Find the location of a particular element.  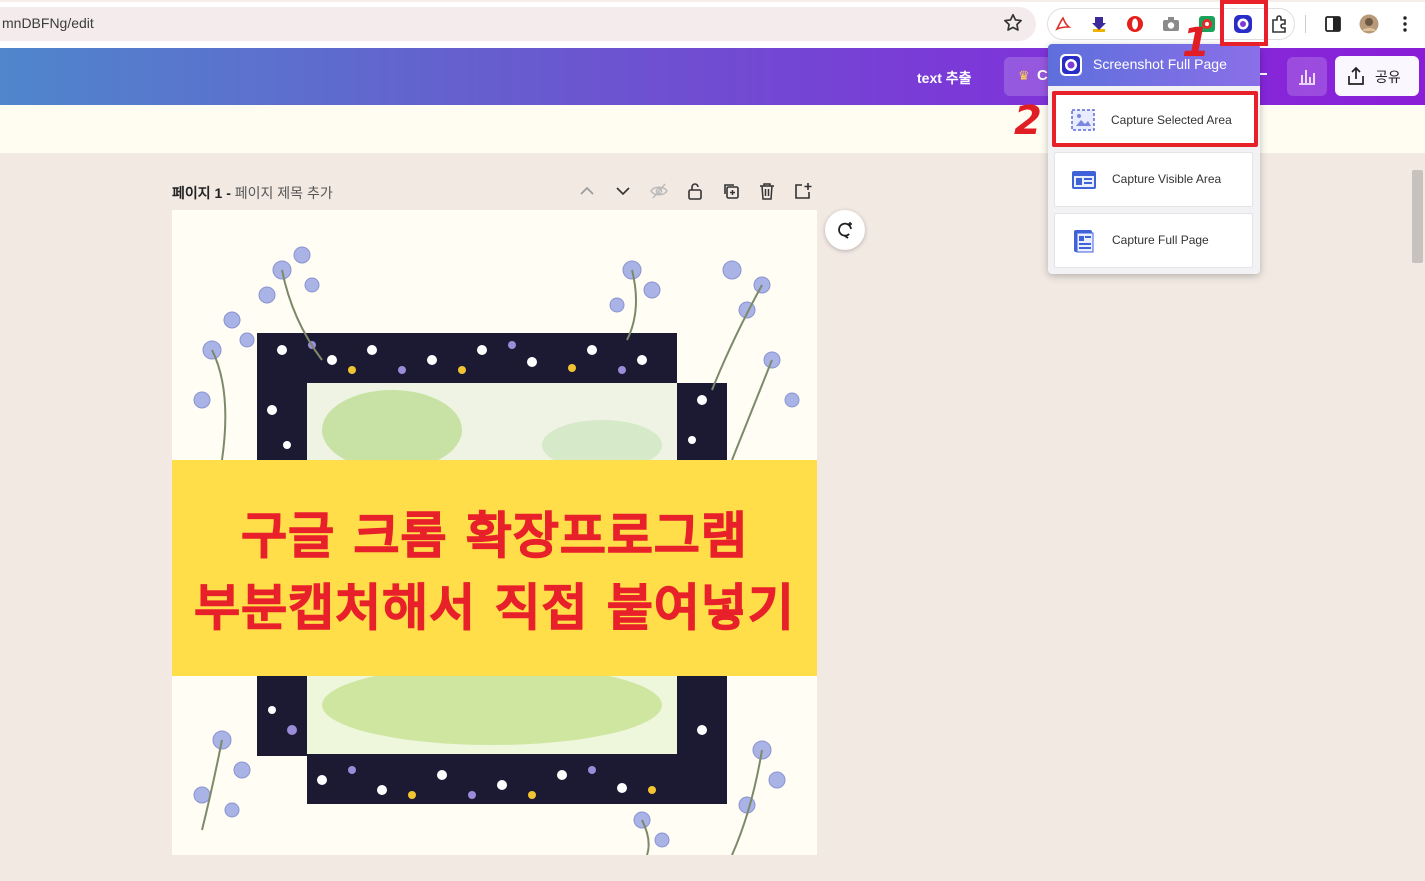

step-2-marker: 2 is located at coordinates (1028, 121).